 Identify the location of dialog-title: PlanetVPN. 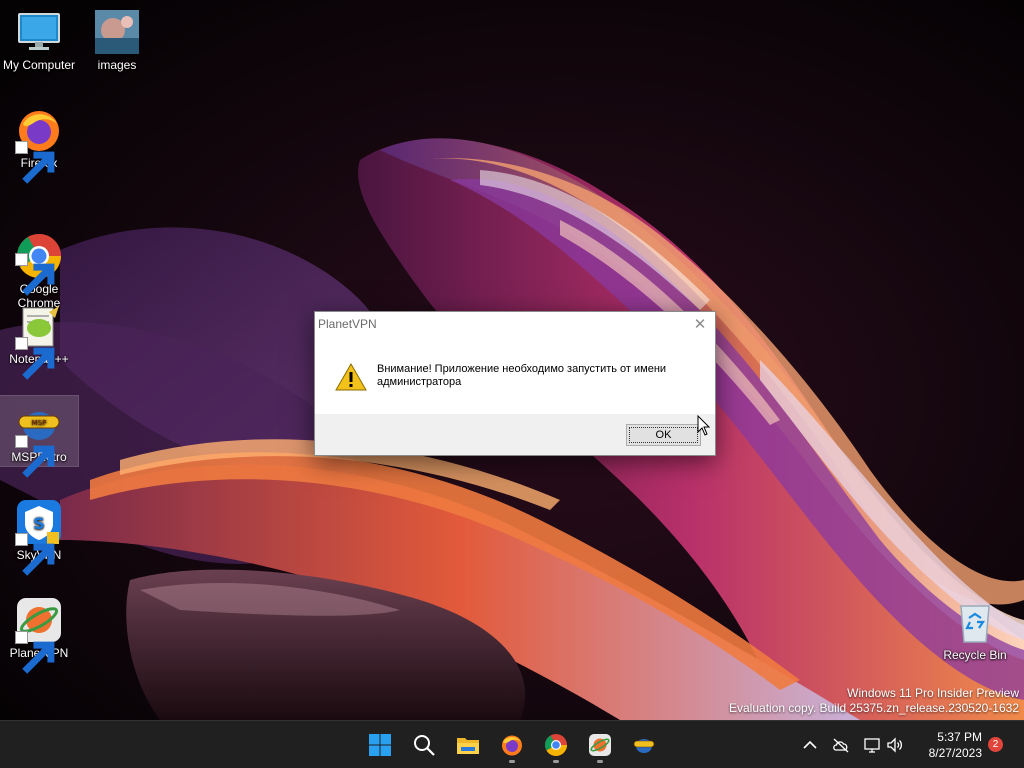
(347, 324).